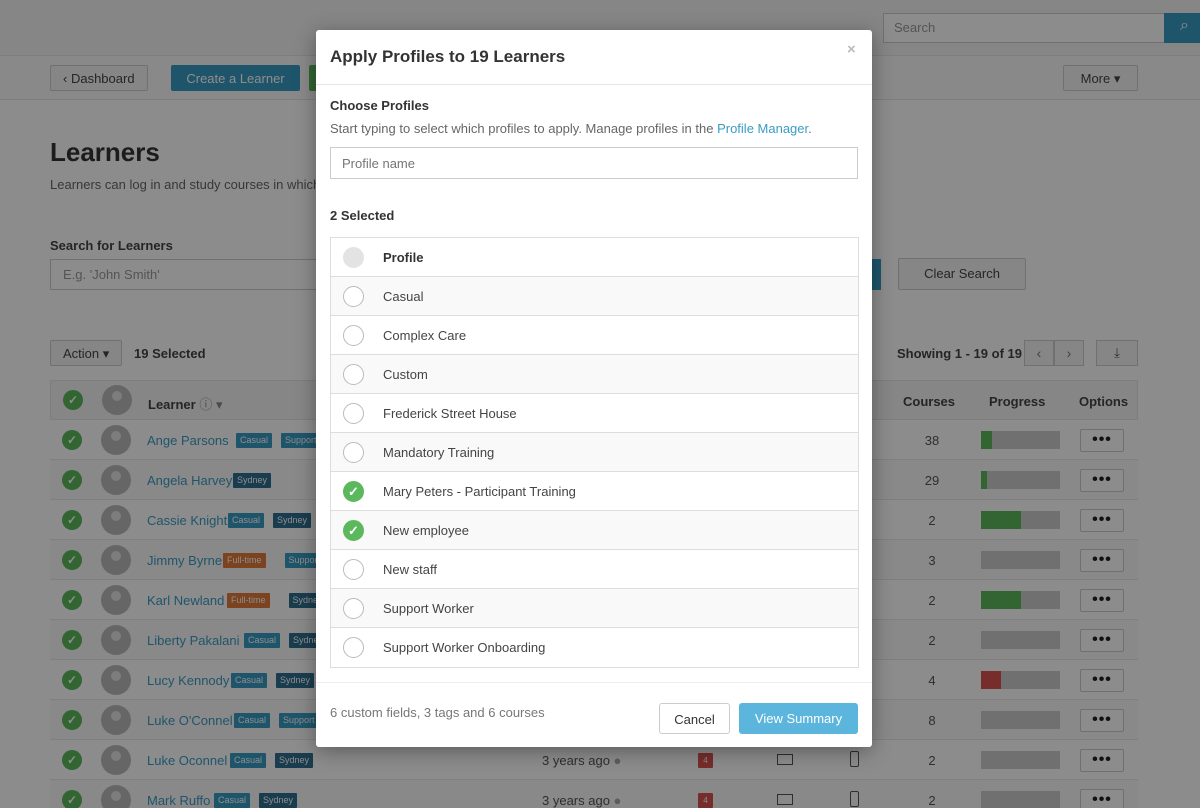 Image resolution: width=1200 pixels, height=808 pixels. Describe the element at coordinates (594, 84) in the screenshot. I see `modal-header-divider` at that location.